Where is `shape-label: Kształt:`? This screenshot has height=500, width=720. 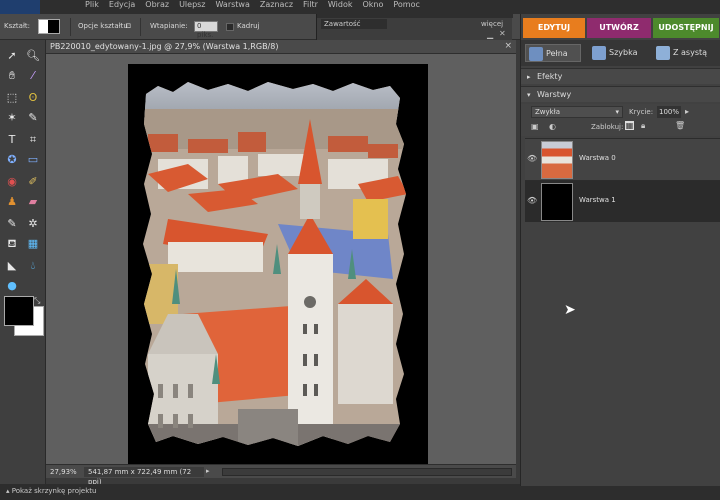
shape-label: Kształt: is located at coordinates (17, 26).